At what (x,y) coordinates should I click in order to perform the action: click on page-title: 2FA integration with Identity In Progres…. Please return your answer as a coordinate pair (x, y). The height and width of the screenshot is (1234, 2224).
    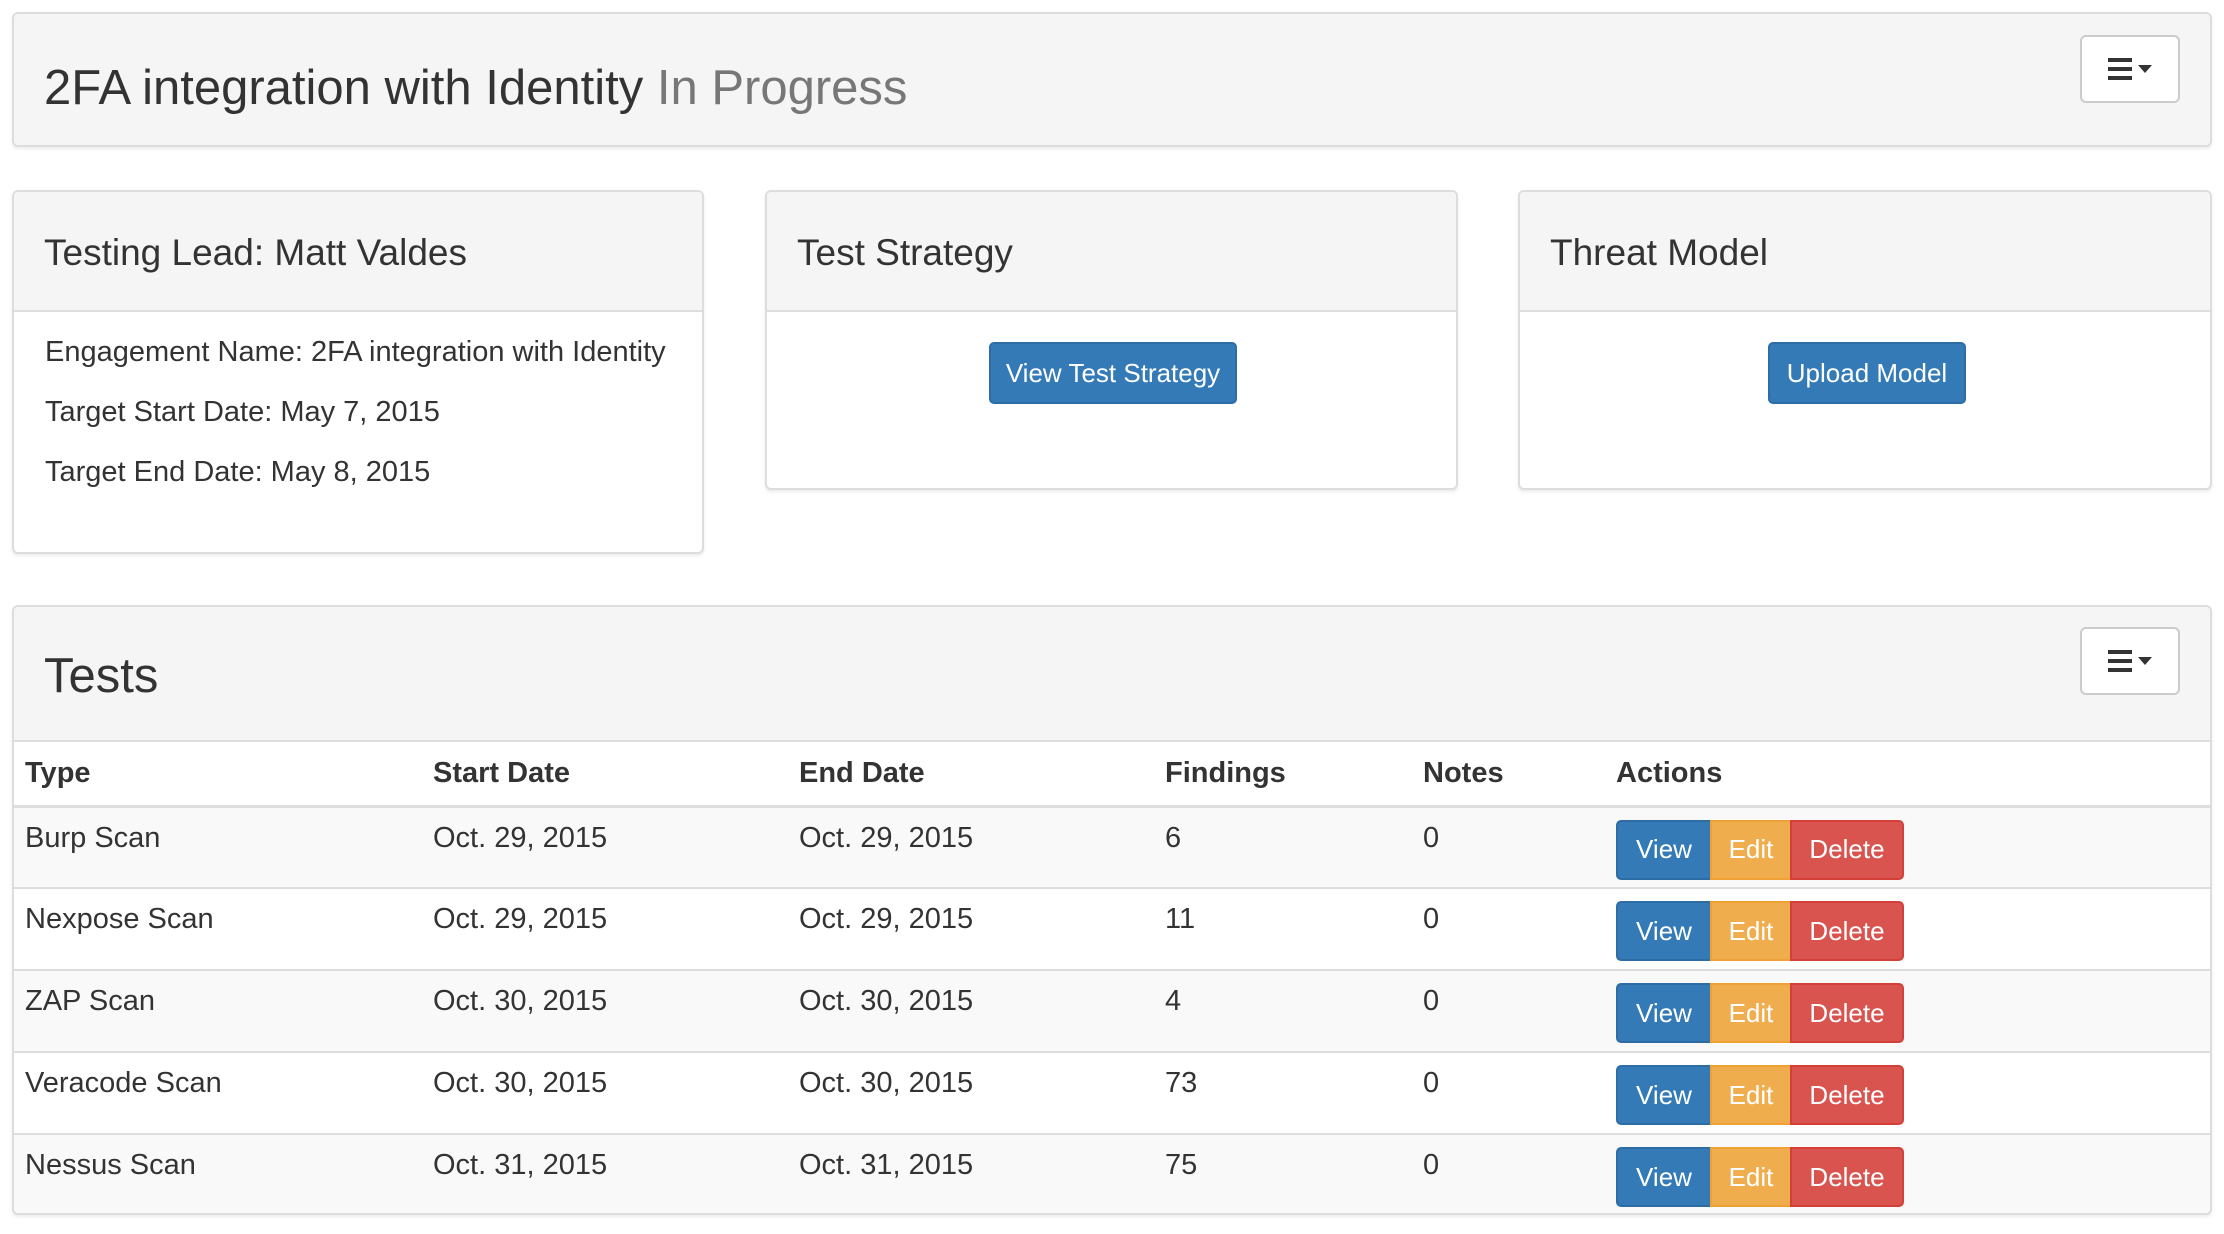
    Looking at the image, I should click on (475, 88).